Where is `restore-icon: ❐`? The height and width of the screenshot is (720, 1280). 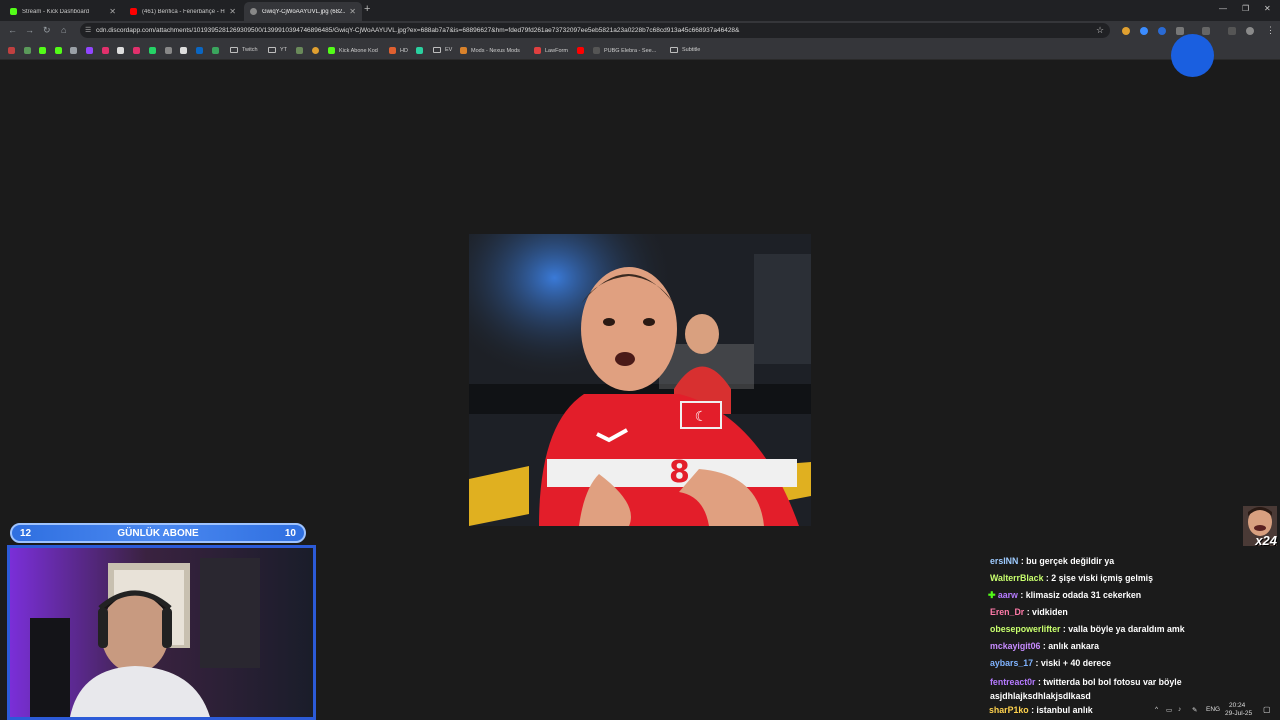
restore-icon: ❐ is located at coordinates (1245, 8).